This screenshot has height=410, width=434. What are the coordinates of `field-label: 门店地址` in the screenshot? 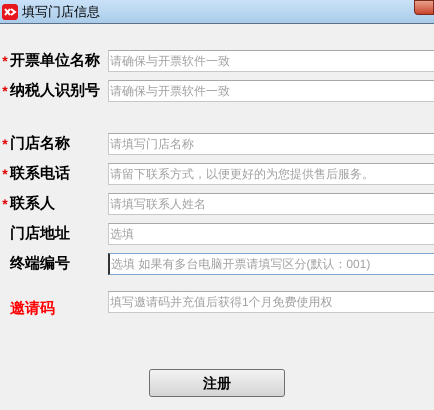 It's located at (40, 234).